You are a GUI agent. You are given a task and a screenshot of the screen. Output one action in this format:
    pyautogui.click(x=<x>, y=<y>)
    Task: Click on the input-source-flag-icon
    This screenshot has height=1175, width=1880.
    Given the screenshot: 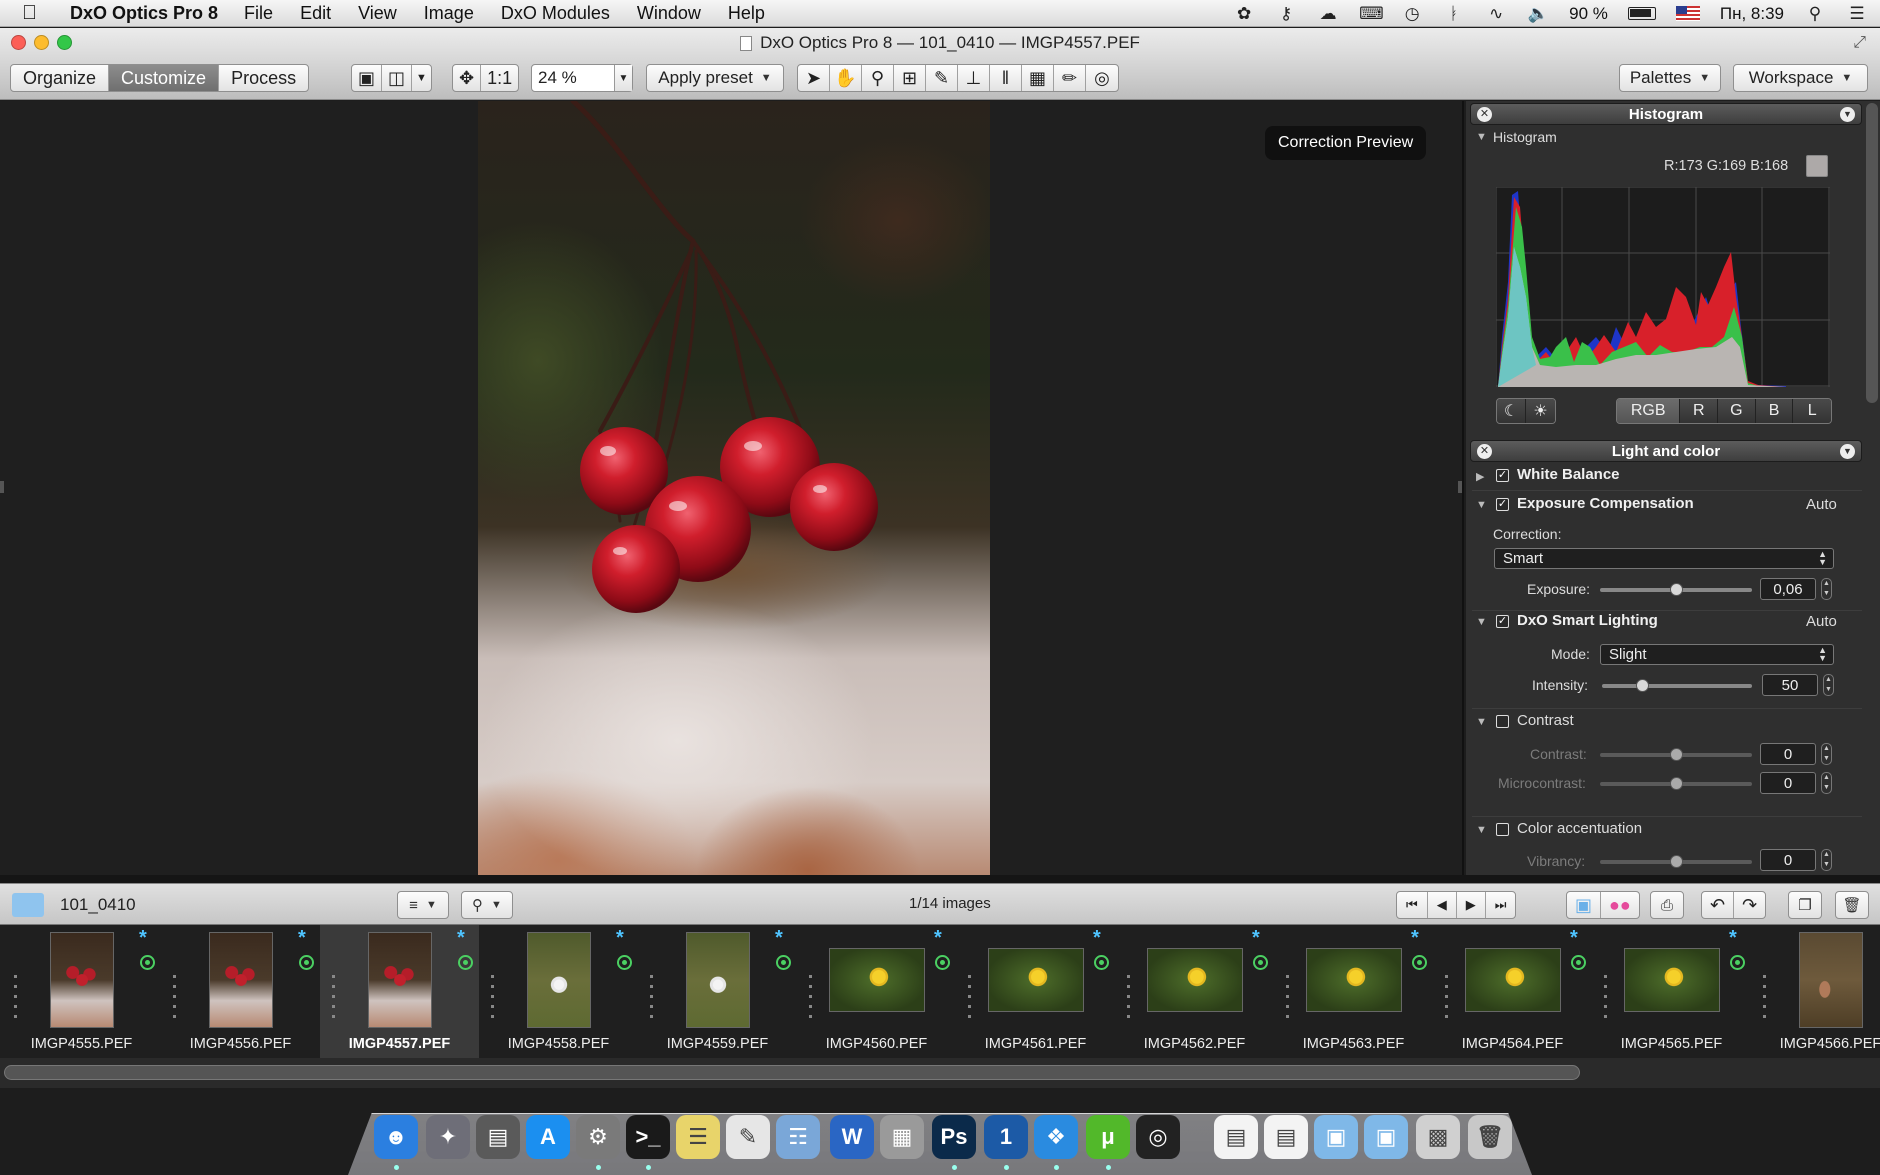 What is the action you would take?
    pyautogui.click(x=1687, y=13)
    